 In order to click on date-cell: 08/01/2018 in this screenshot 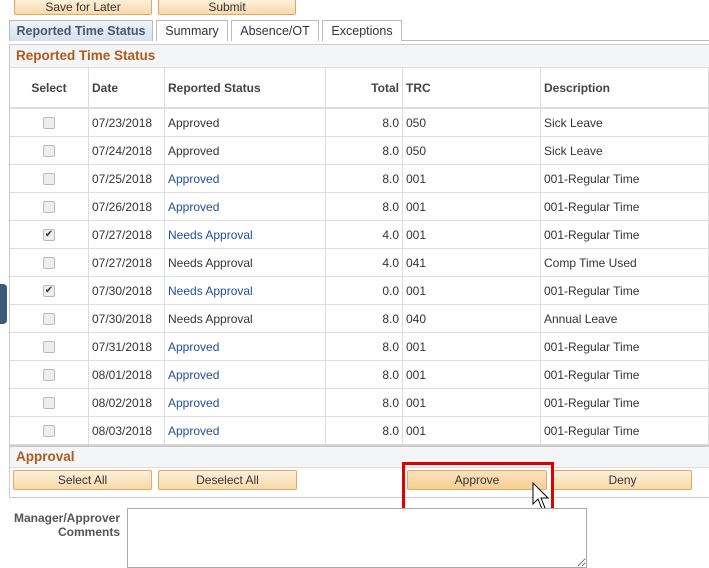, I will do `click(126, 374)`.